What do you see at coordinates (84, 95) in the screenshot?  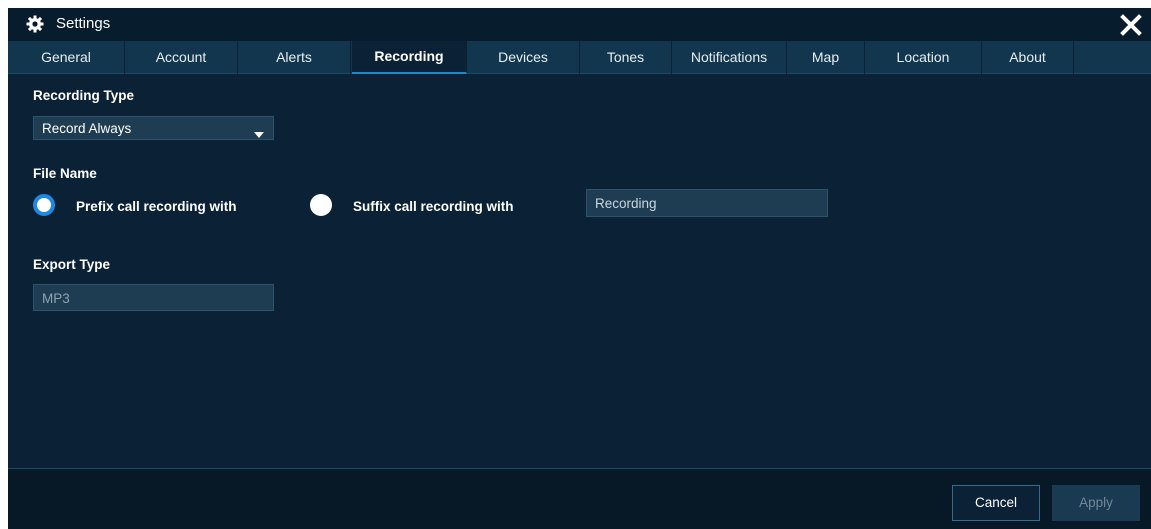 I see `recording-type-label: Recording Type` at bounding box center [84, 95].